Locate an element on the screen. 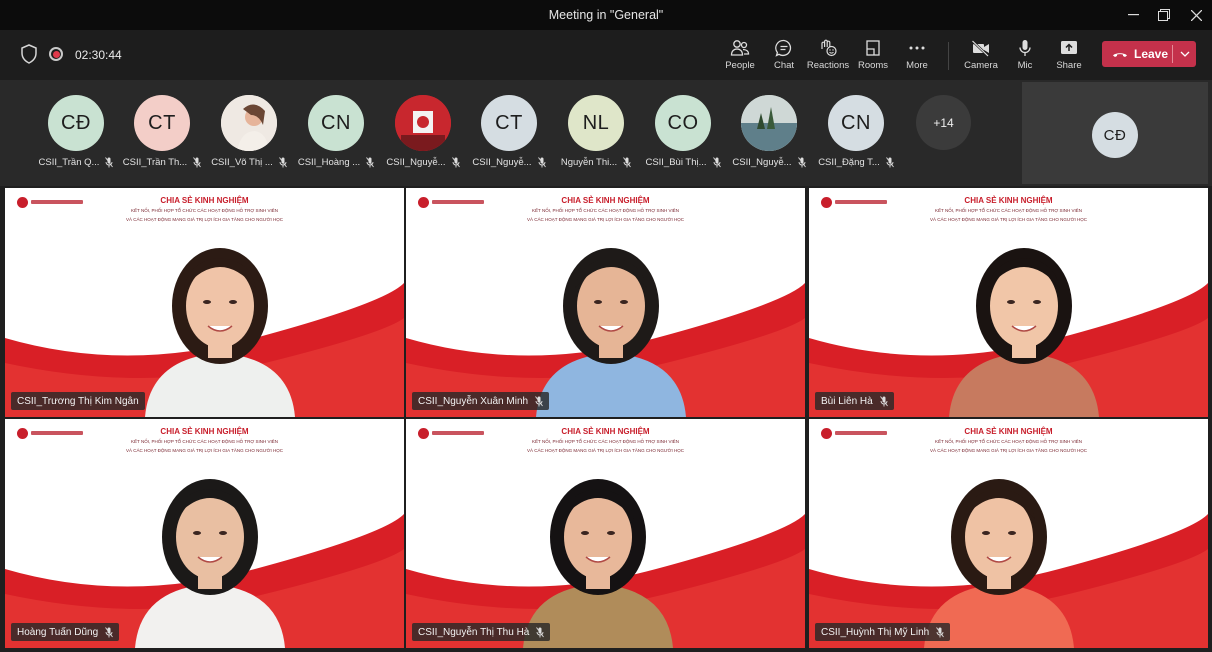 This screenshot has width=1212, height=652. participant-name-tag: Bùi Liên Hà is located at coordinates (854, 401).